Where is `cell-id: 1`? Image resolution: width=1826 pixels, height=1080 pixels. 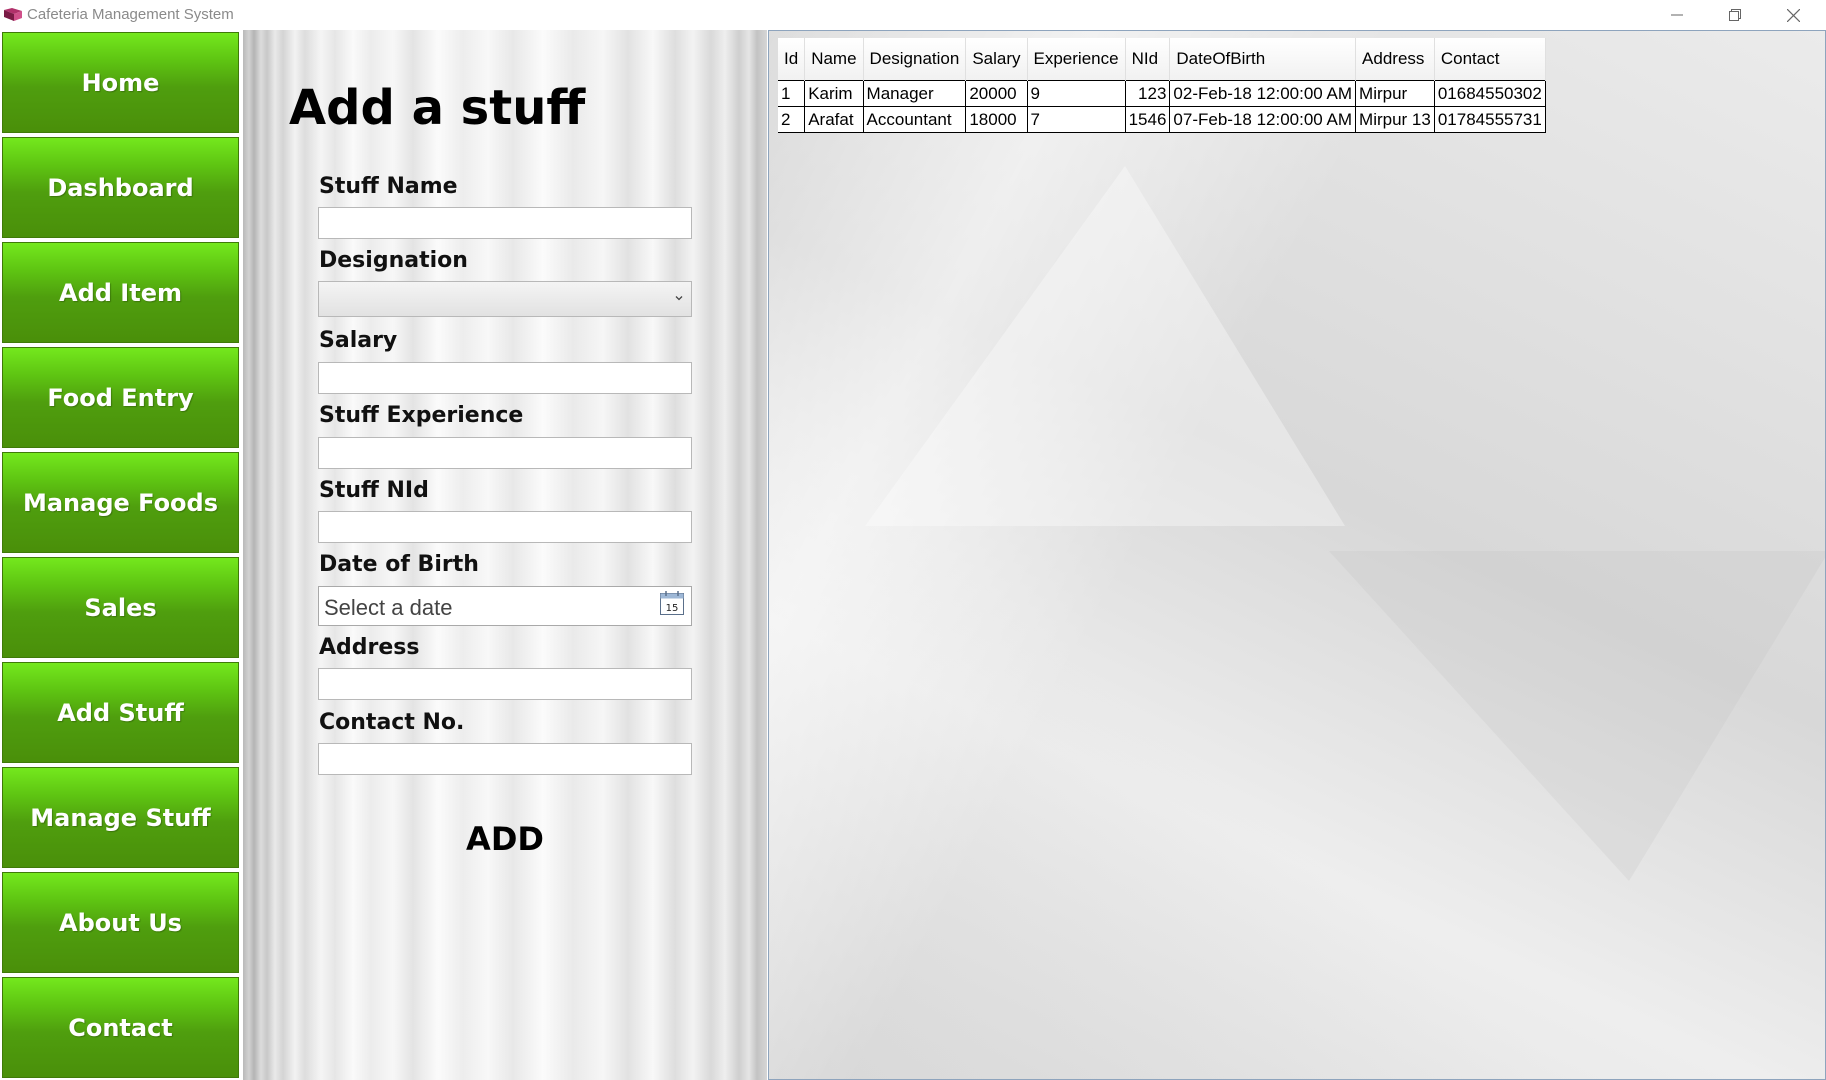 cell-id: 1 is located at coordinates (792, 93).